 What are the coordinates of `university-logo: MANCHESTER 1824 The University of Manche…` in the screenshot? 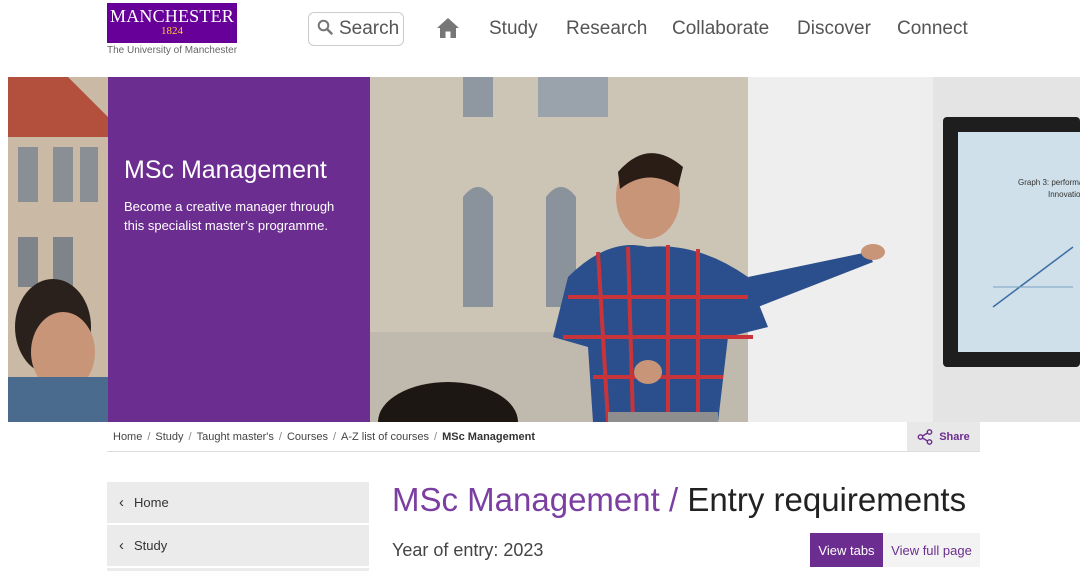 It's located at (172, 29).